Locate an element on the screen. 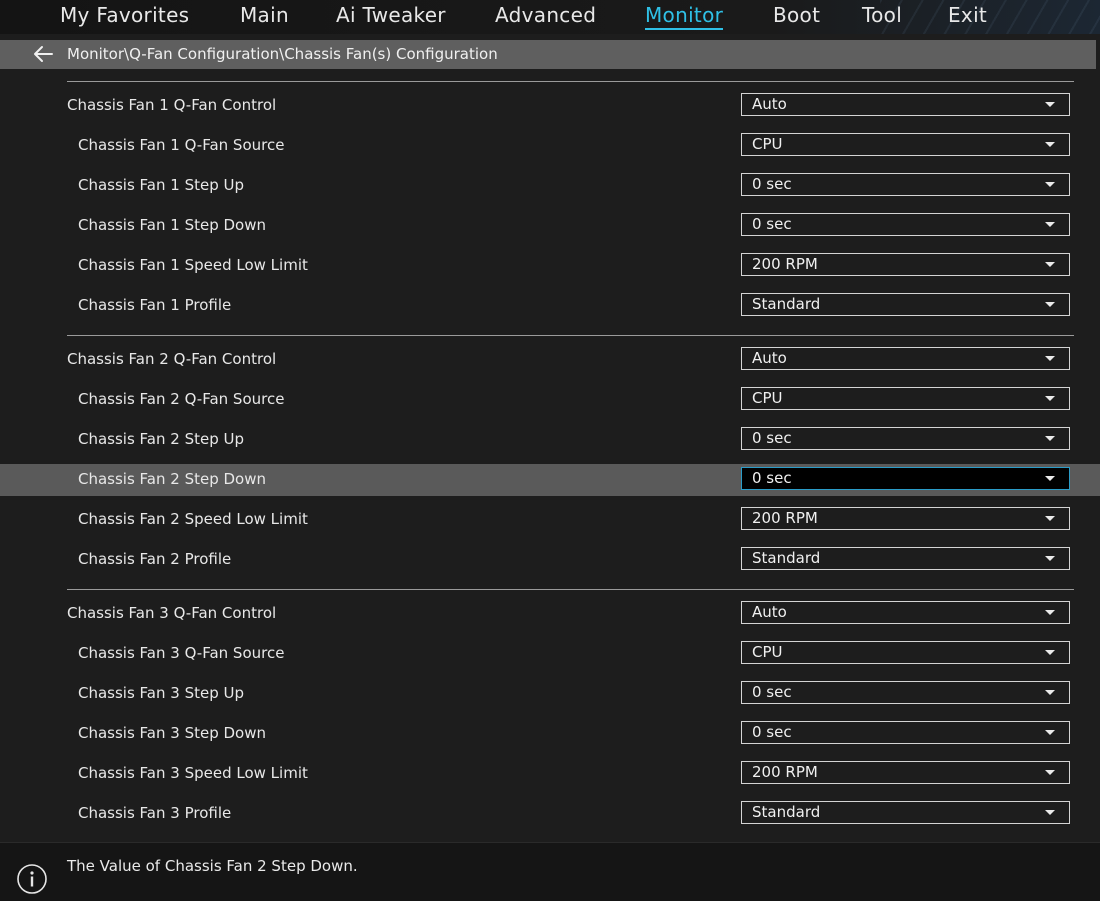  setting-label: Chassis Fan 1 Step Up is located at coordinates (161, 185).